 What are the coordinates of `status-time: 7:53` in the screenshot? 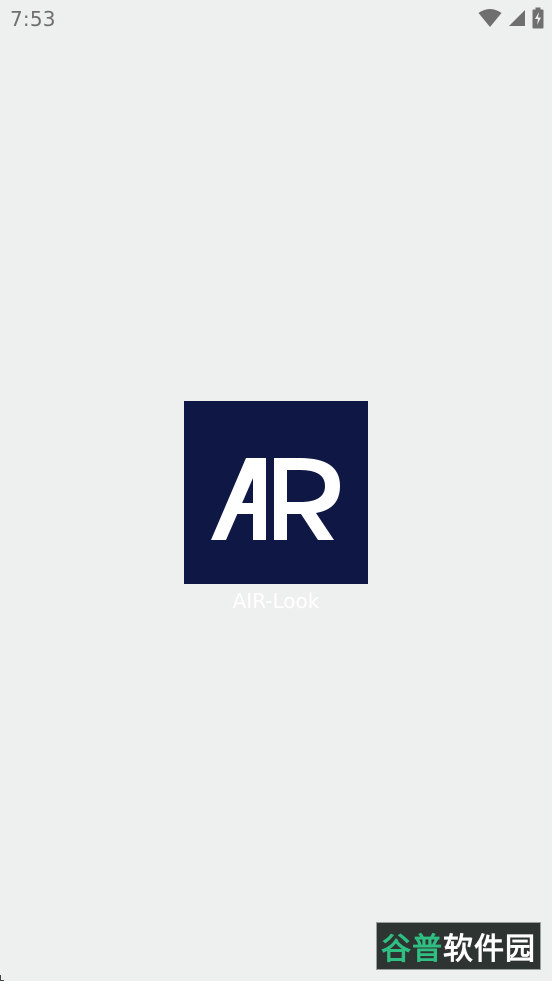 It's located at (33, 19).